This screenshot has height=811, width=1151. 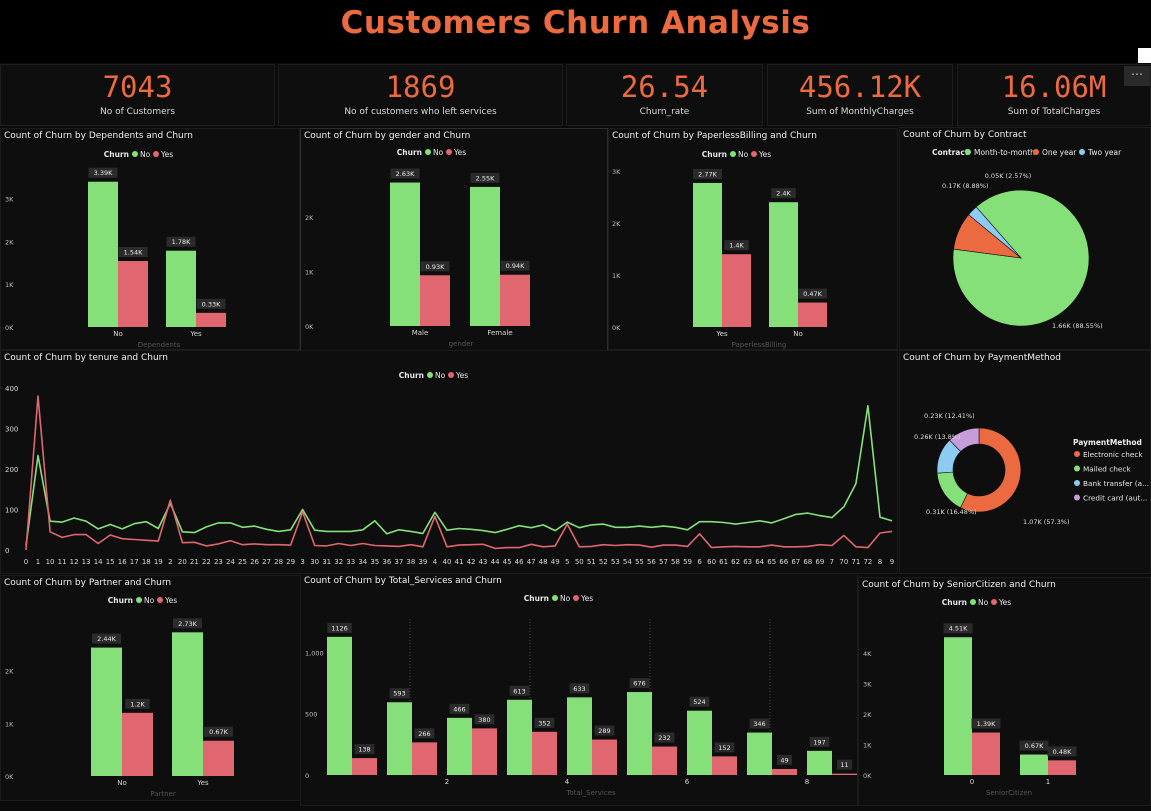 What do you see at coordinates (759, 724) in the screenshot?
I see `data-label: 346` at bounding box center [759, 724].